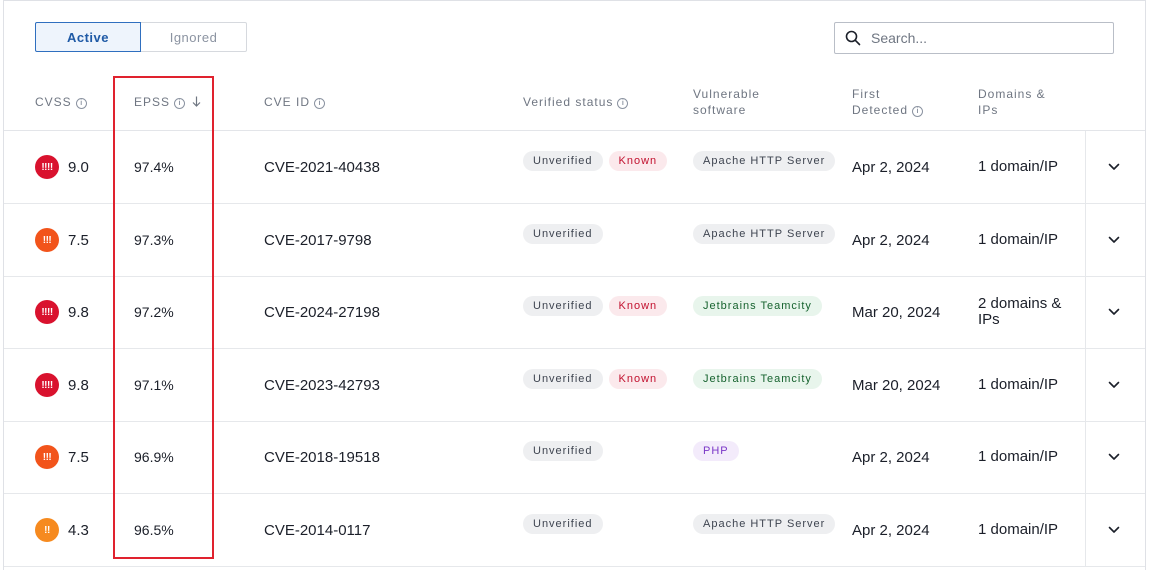 The image size is (1149, 570). I want to click on epss-cell: 96.9%, so click(154, 457).